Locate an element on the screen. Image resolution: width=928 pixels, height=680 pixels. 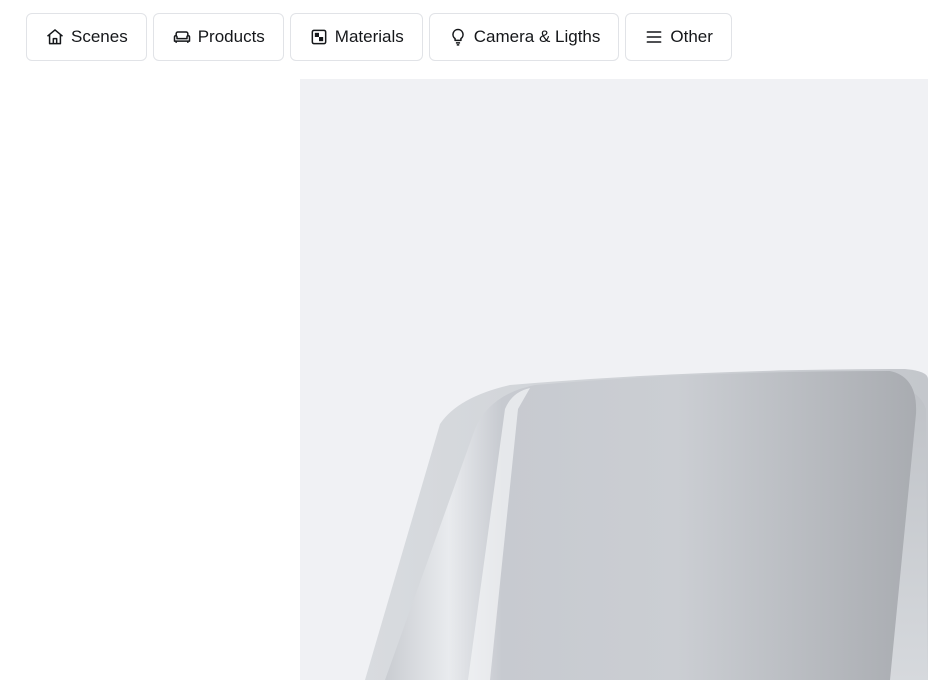
tab-other-label: Other is located at coordinates (691, 36).